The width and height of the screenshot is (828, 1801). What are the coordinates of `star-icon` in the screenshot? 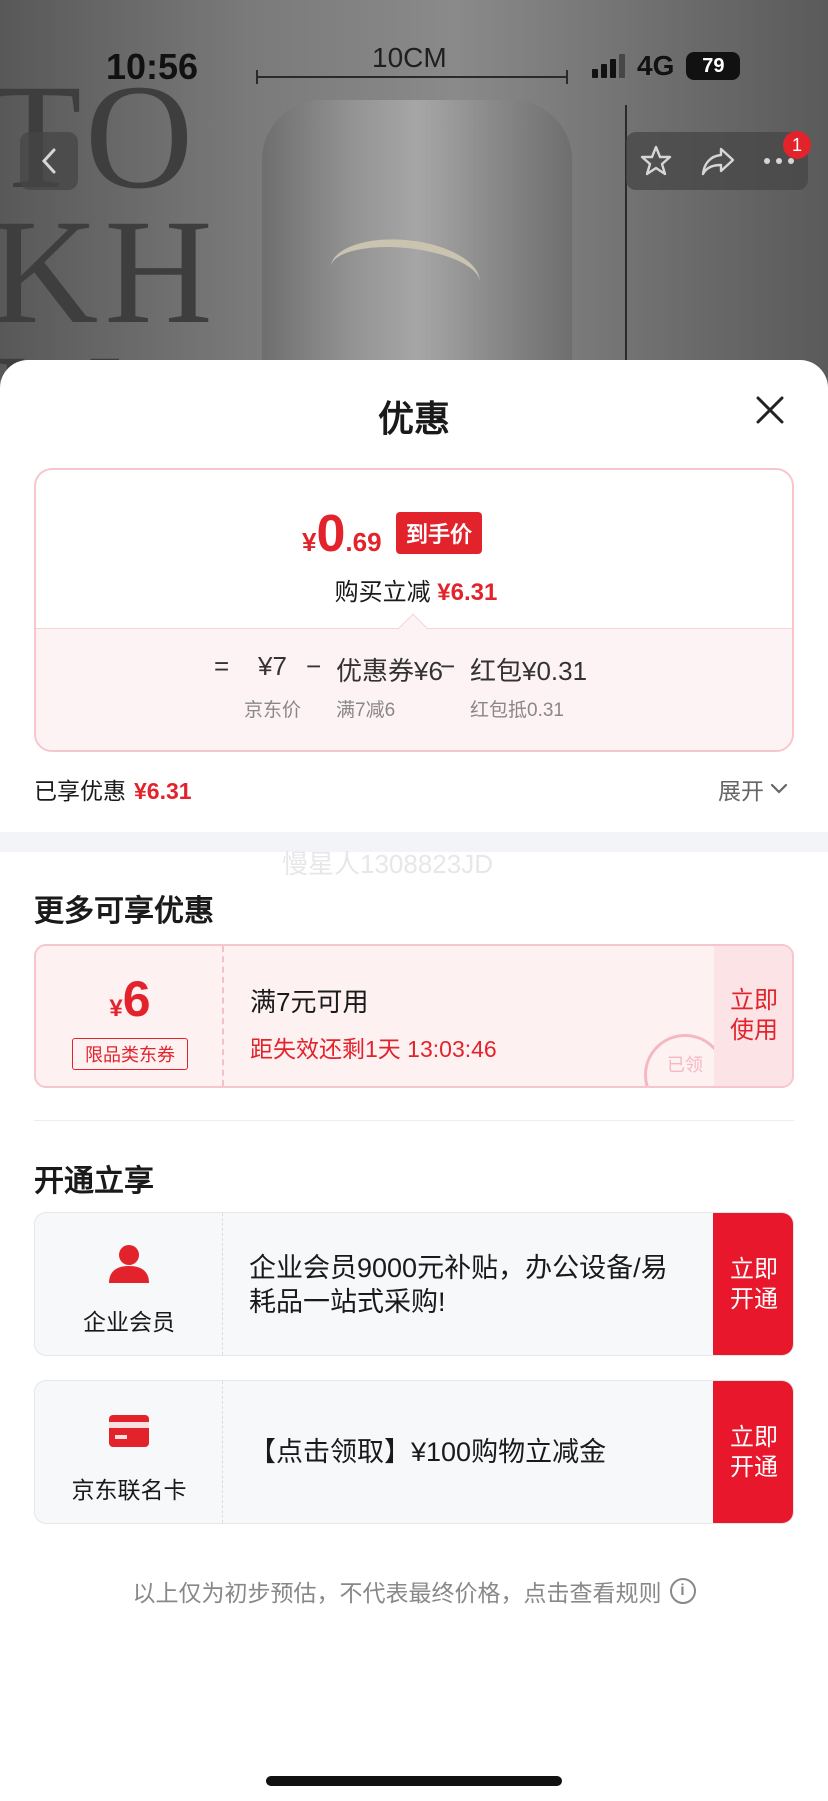 It's located at (656, 161).